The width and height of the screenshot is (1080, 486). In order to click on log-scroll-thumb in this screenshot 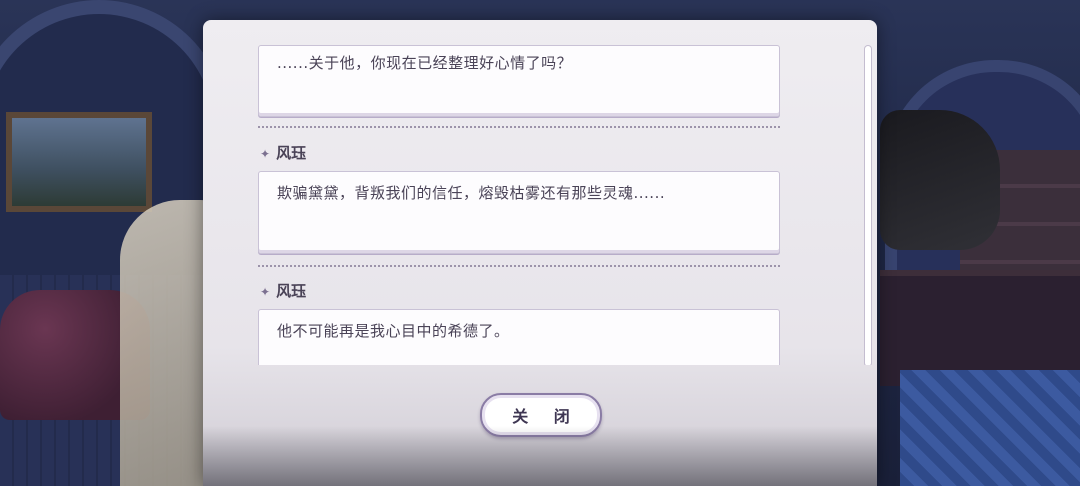, I will do `click(868, 205)`.